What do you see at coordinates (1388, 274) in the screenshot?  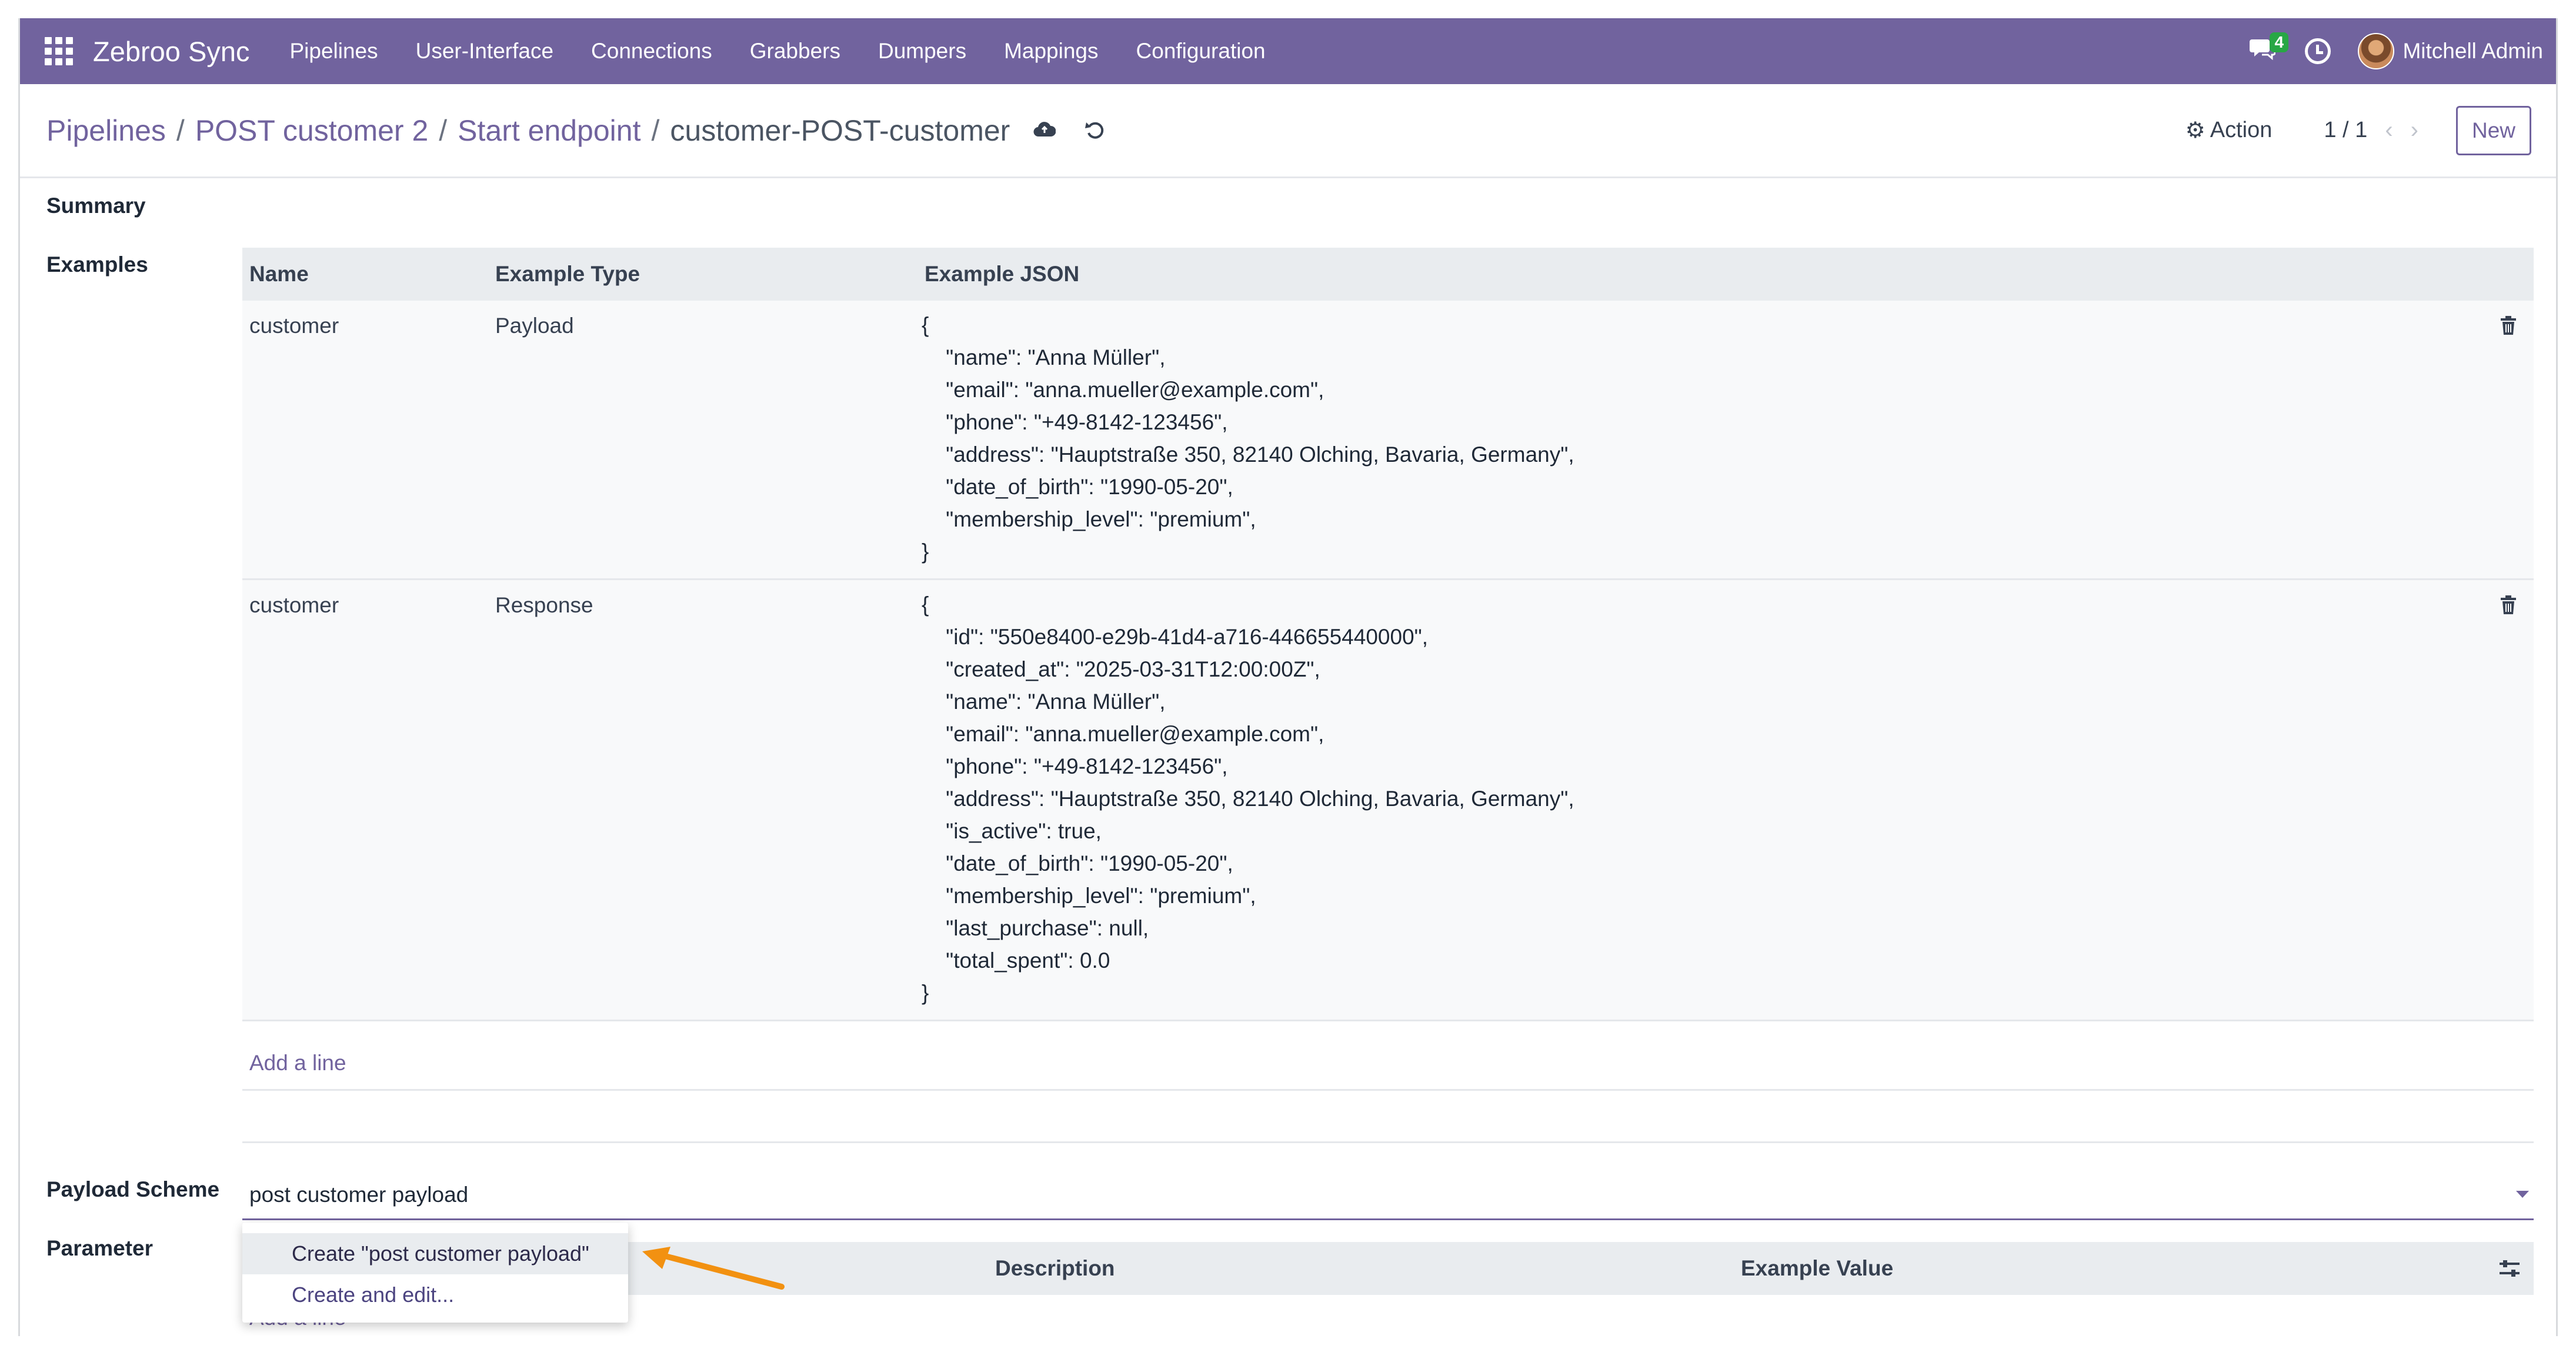 I see `examples-table-header: Name Example Type Example JSON` at bounding box center [1388, 274].